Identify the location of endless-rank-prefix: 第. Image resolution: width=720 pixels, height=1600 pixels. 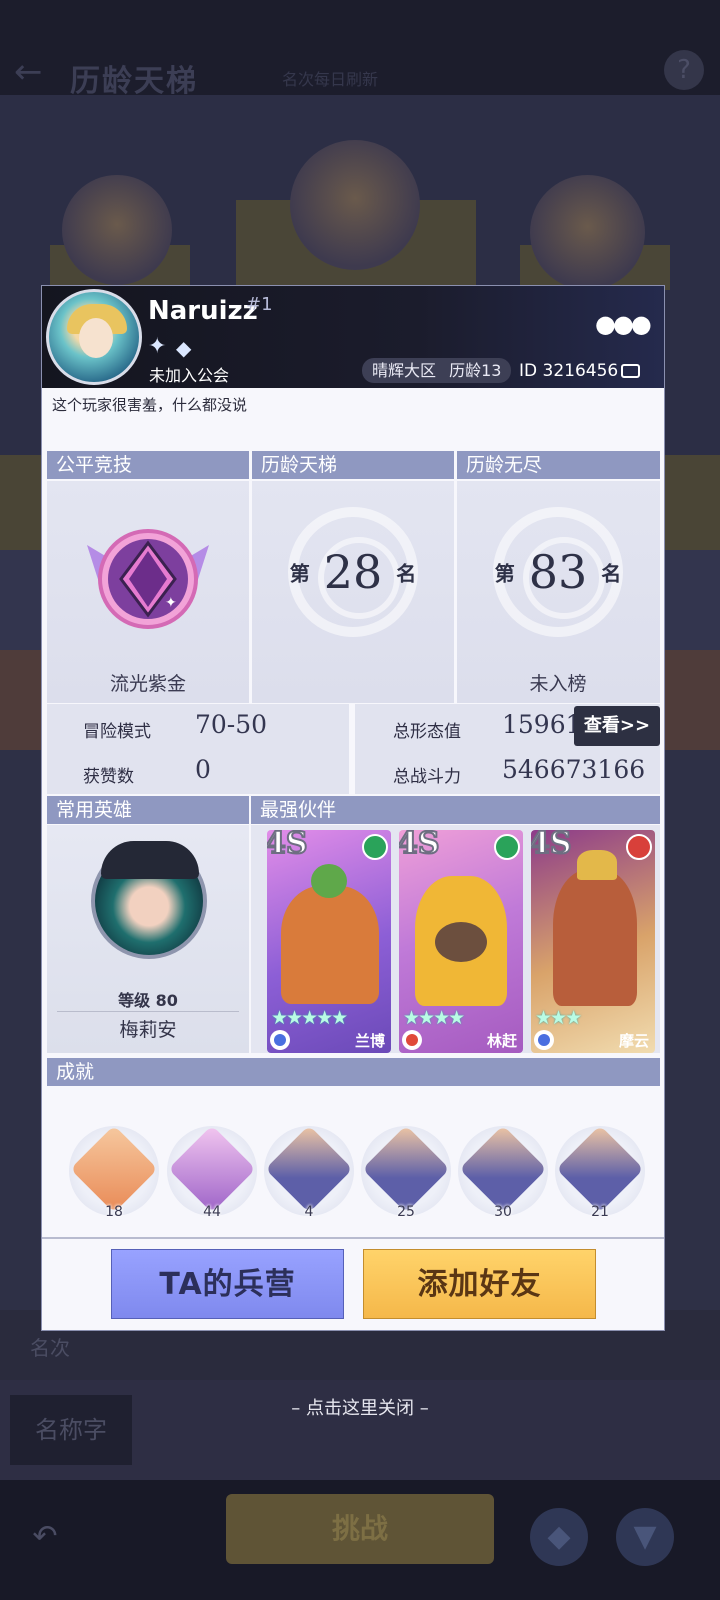
(504, 573).